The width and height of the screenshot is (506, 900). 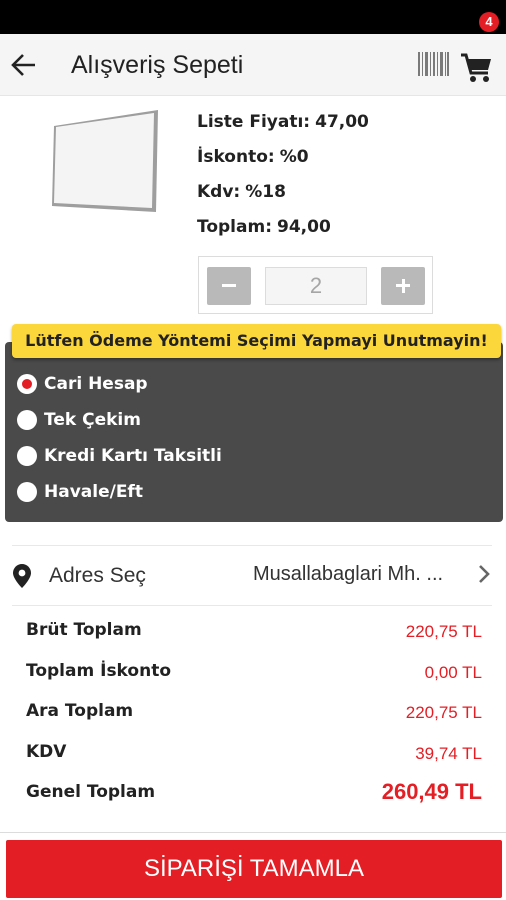 What do you see at coordinates (484, 574) in the screenshot?
I see `chevron-right-icon` at bounding box center [484, 574].